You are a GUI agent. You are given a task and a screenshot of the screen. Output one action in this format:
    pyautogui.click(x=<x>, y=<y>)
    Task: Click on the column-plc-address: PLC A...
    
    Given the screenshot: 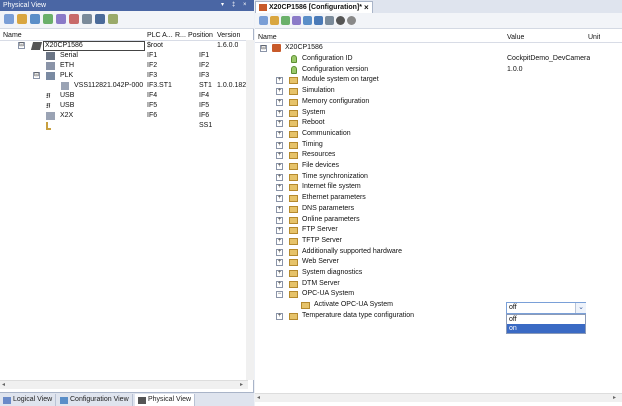 What is the action you would take?
    pyautogui.click(x=160, y=35)
    